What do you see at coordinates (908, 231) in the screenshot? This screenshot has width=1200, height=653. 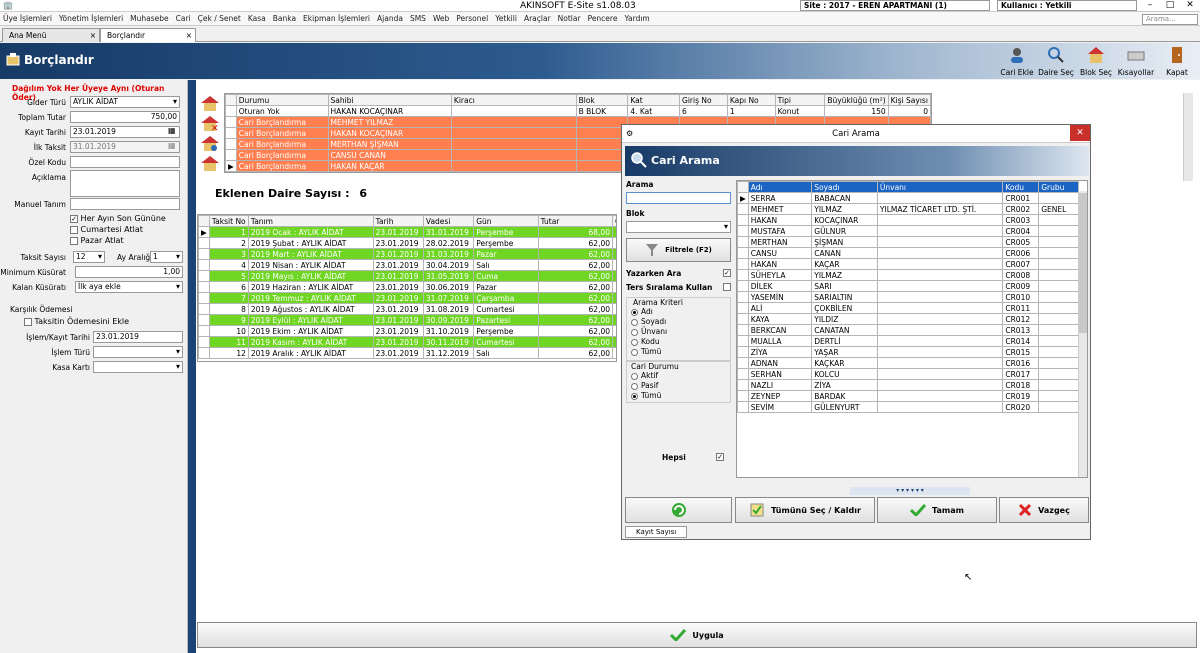 I see `table-row: MUSTAFA GÜLNUR CR004` at bounding box center [908, 231].